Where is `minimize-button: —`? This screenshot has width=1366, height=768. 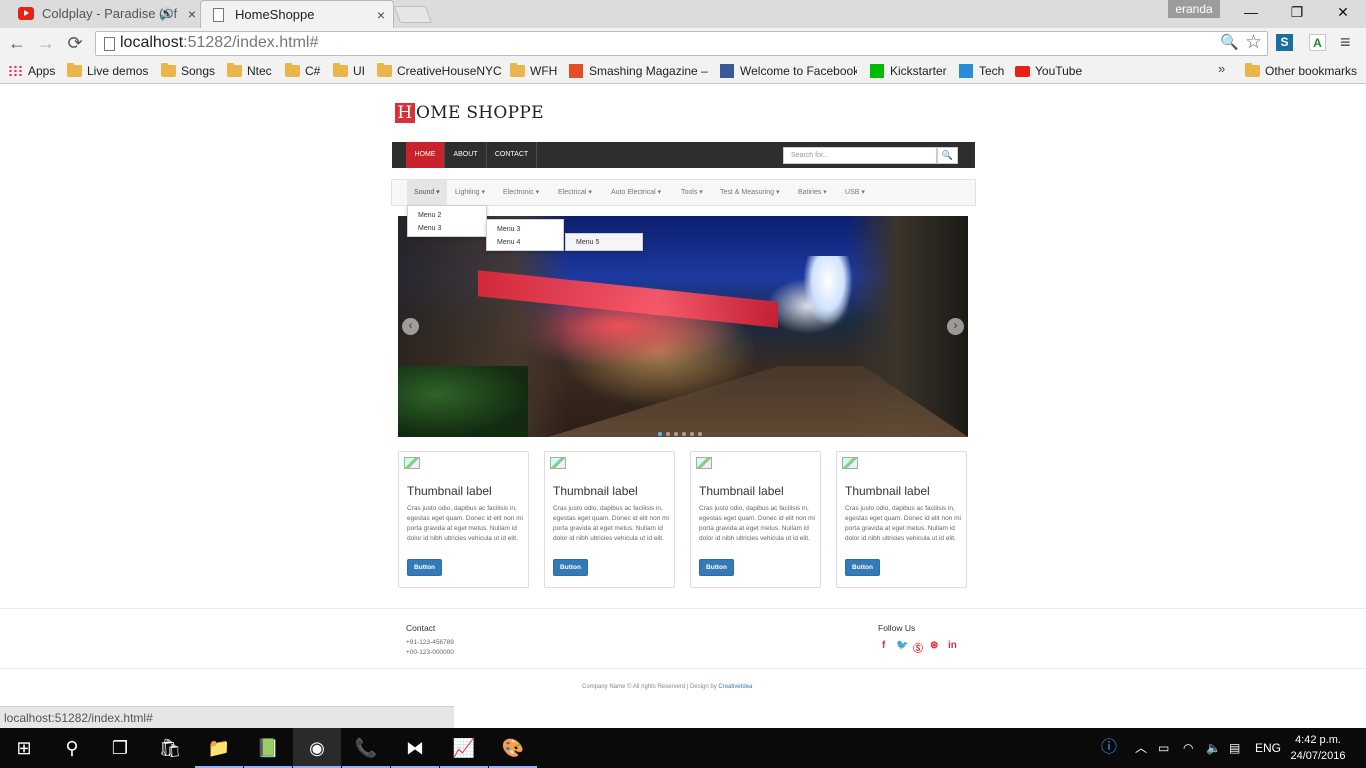
minimize-button: — is located at coordinates (1251, 12).